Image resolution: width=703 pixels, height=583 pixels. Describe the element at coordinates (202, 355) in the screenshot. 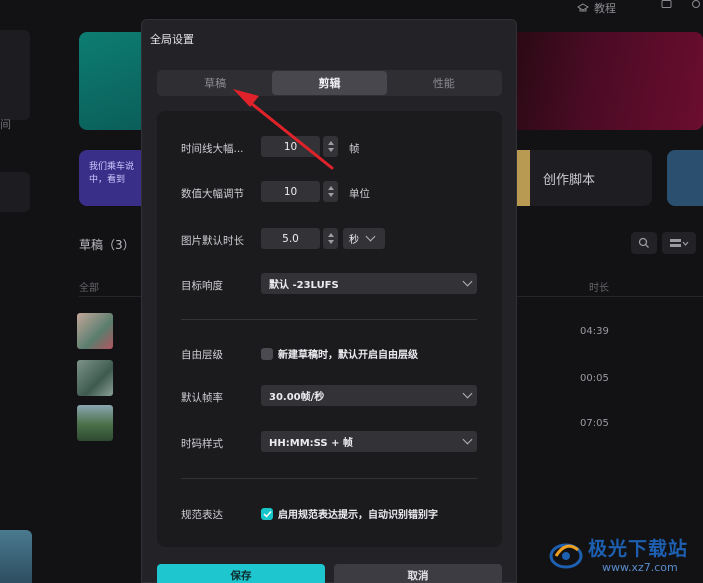

I see `free-layer-label: 自由层级` at that location.